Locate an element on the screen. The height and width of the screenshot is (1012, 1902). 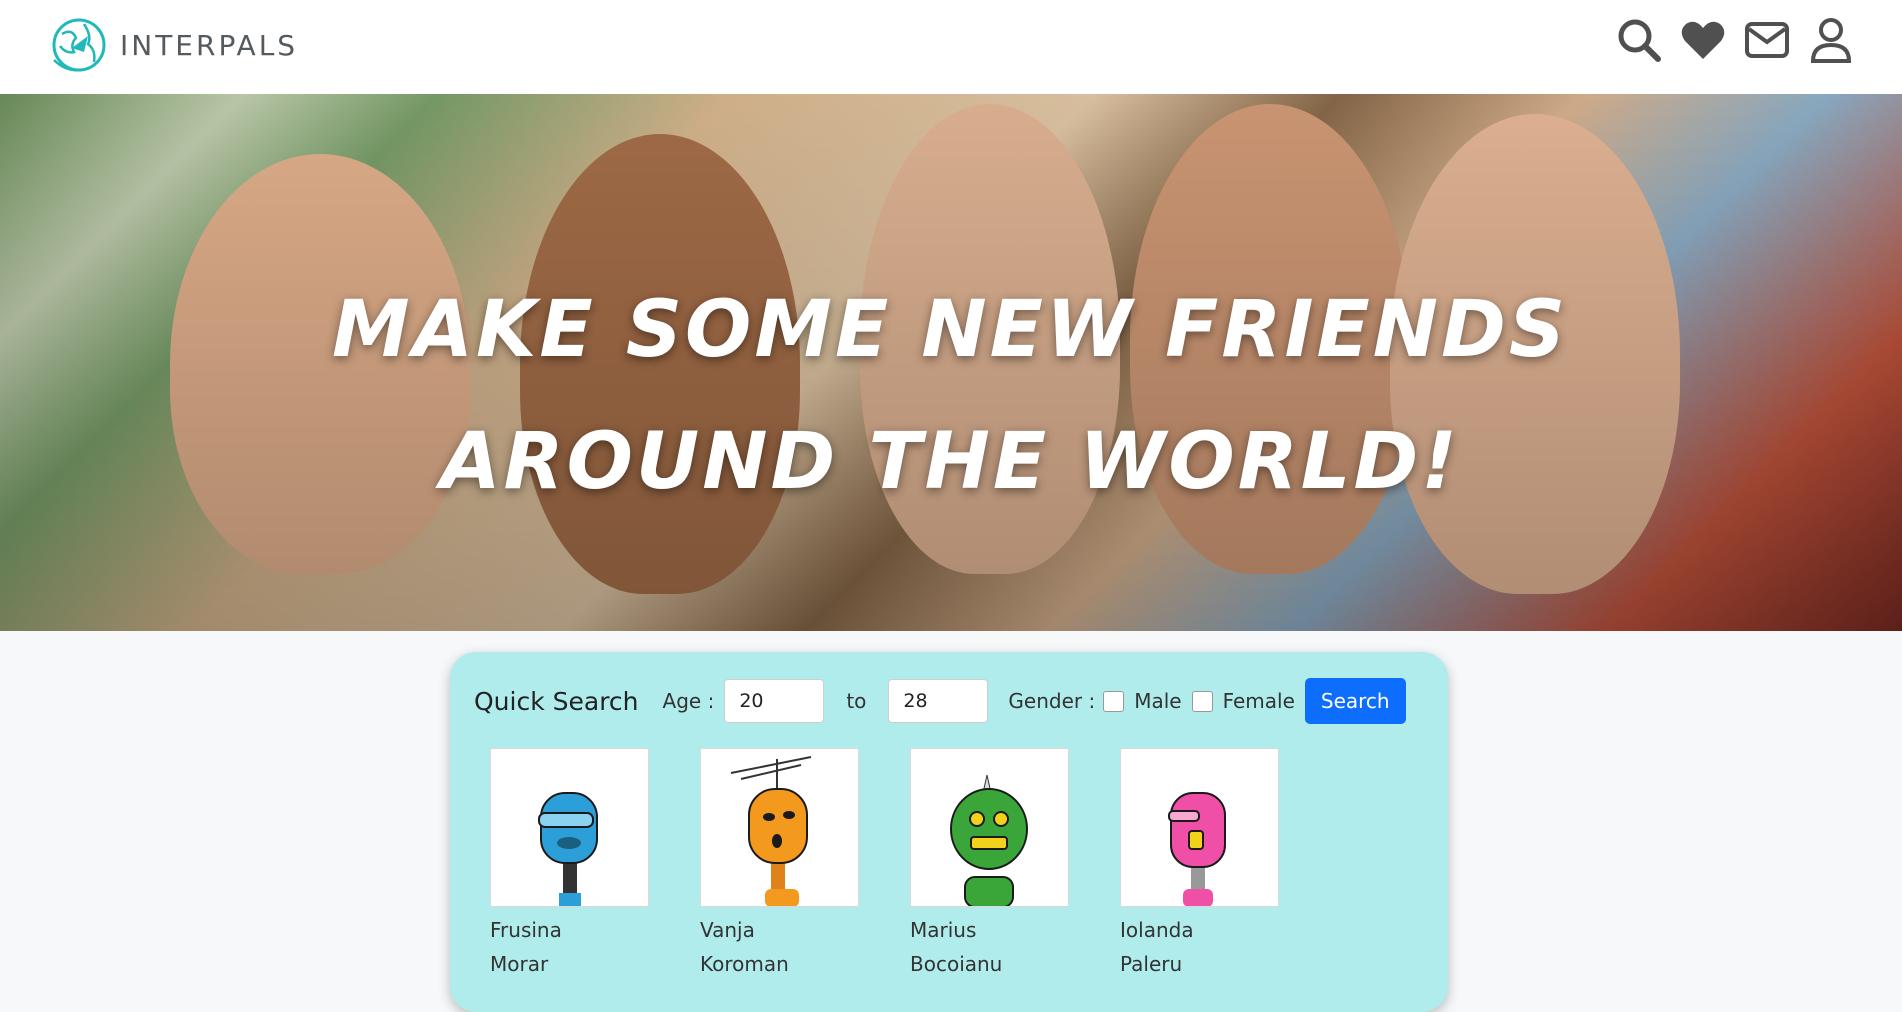
hero-headline: Make some new friends around the world! is located at coordinates (949, 396).